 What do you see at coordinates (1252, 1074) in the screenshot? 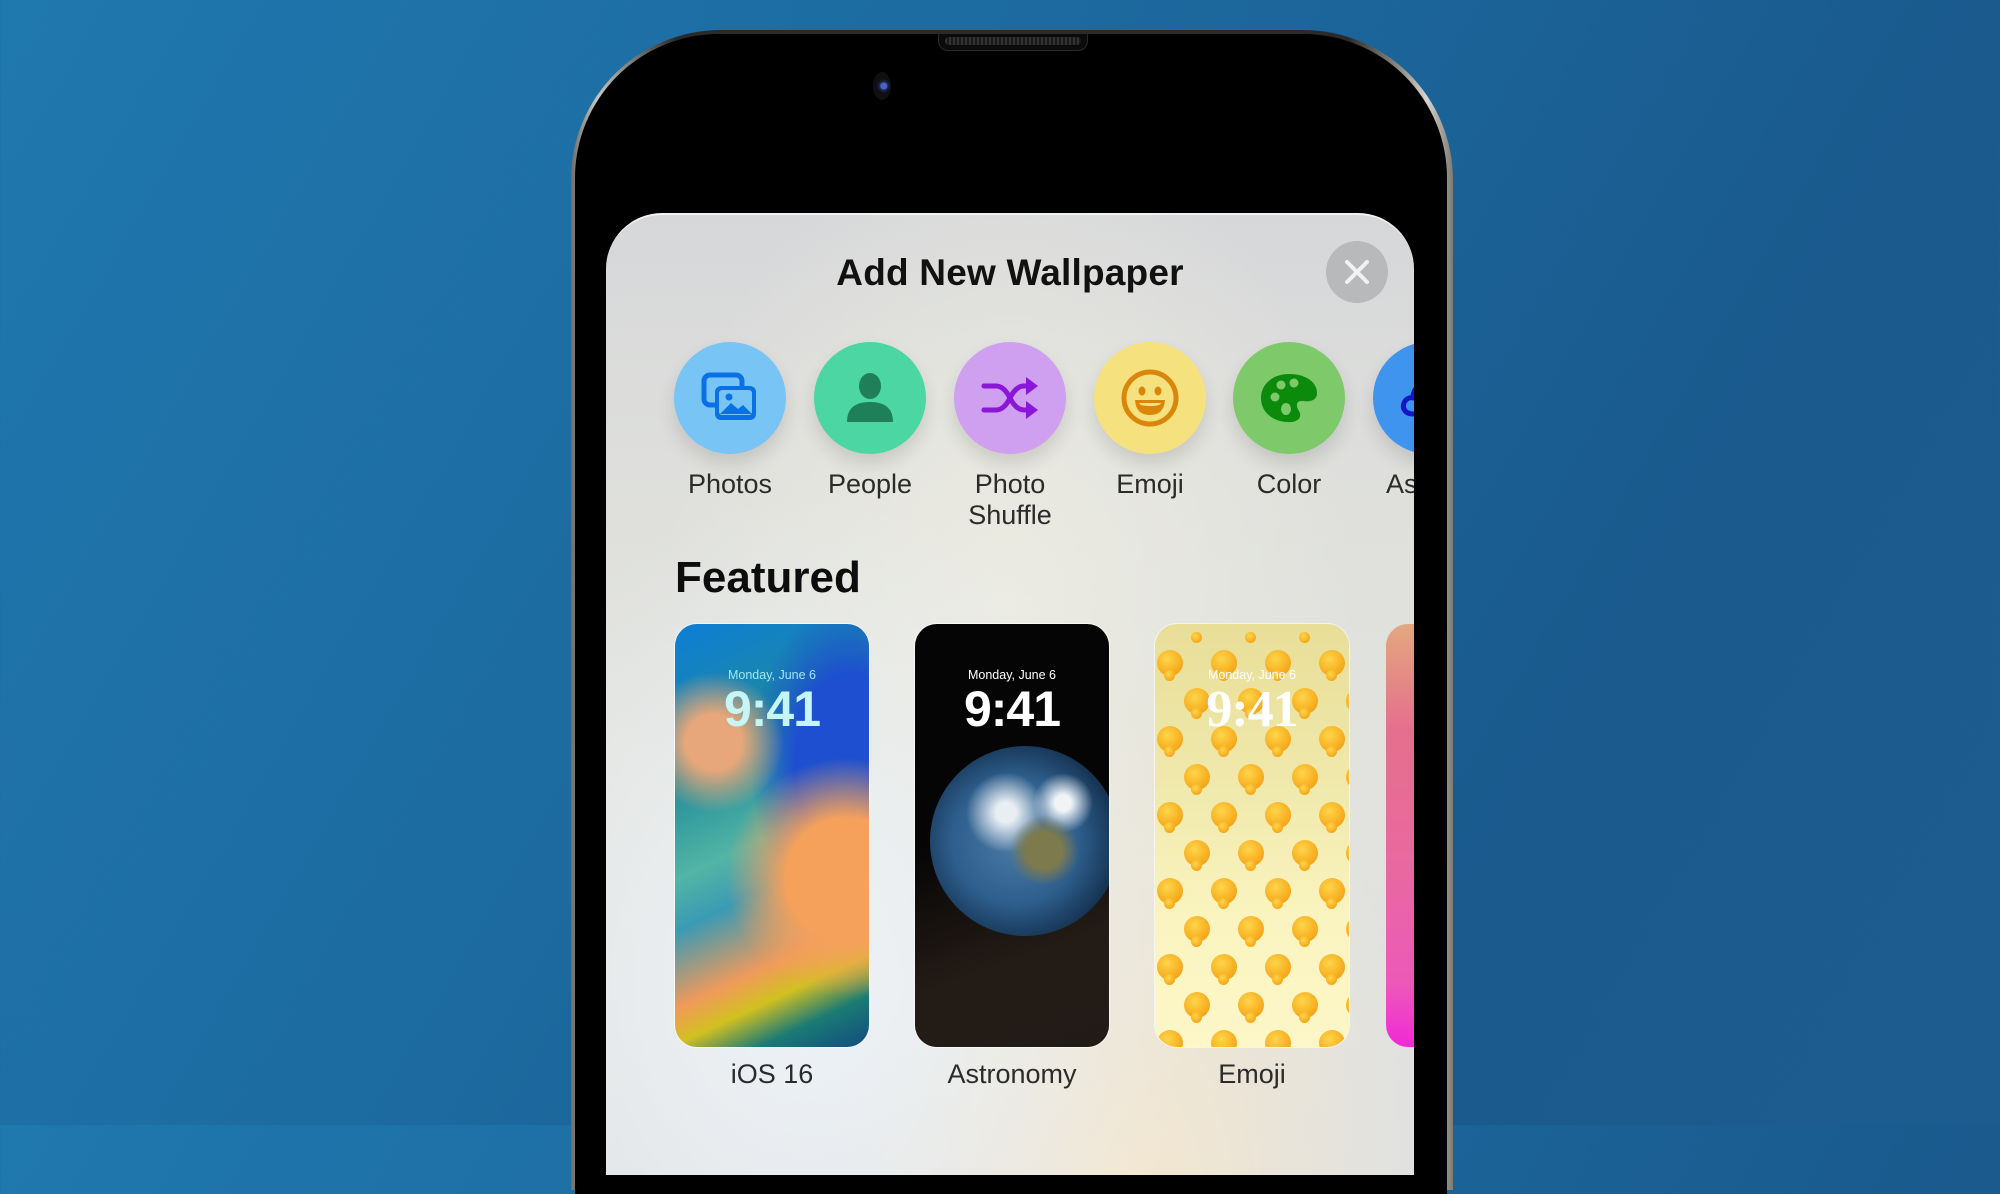
I see `wallpaper-label: Emoji` at bounding box center [1252, 1074].